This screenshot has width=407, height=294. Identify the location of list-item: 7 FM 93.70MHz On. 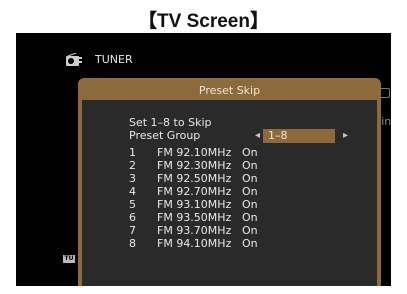
(204, 230).